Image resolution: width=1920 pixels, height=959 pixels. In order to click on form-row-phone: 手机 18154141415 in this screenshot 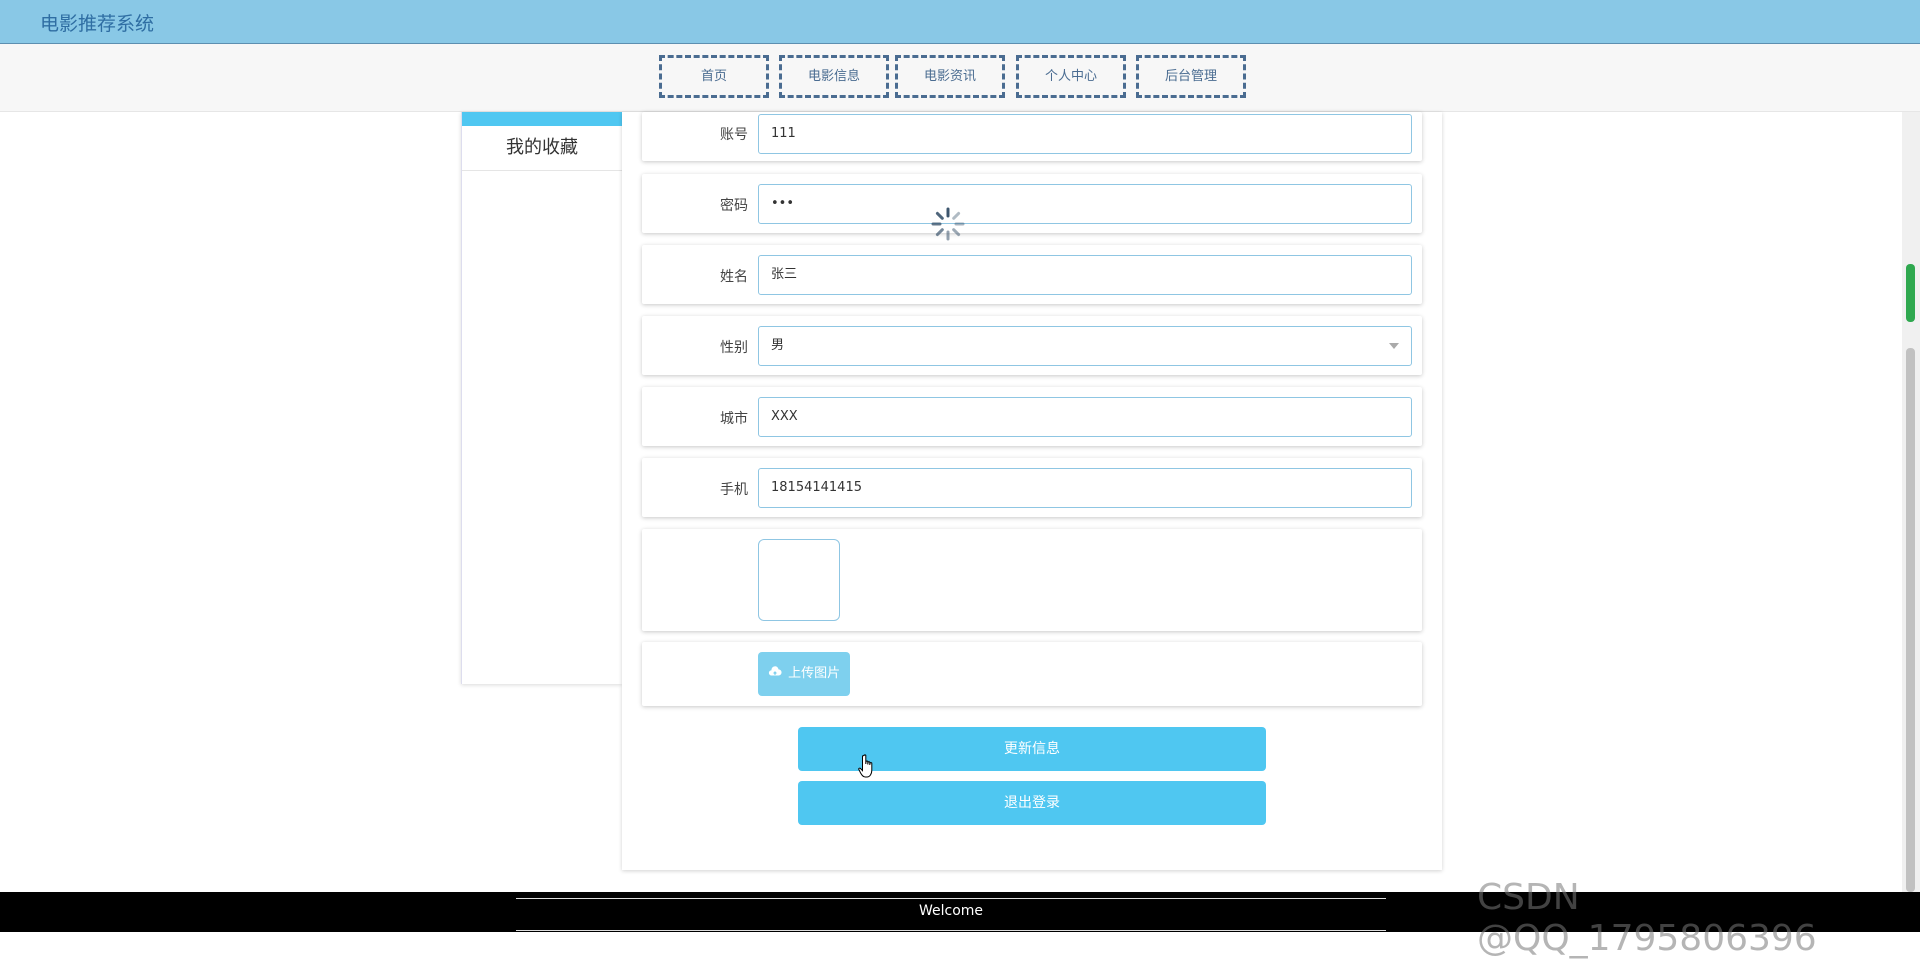, I will do `click(1032, 487)`.